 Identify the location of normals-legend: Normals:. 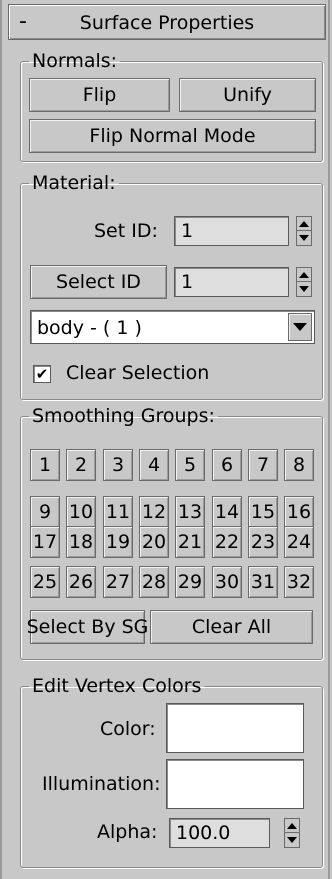
(75, 61).